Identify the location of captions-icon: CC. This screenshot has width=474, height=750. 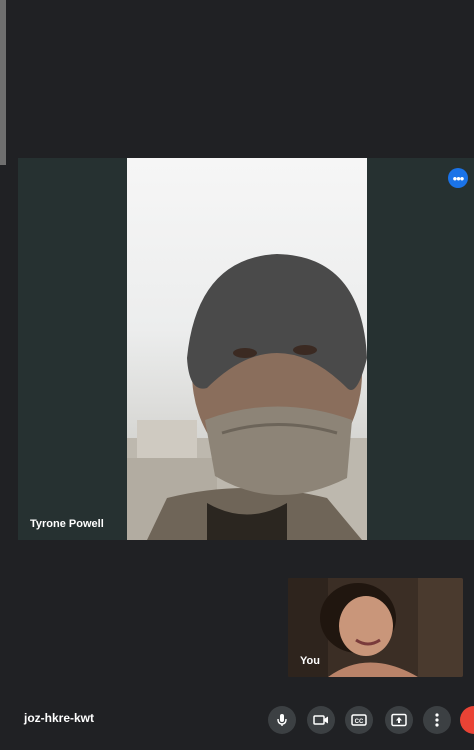
(359, 720).